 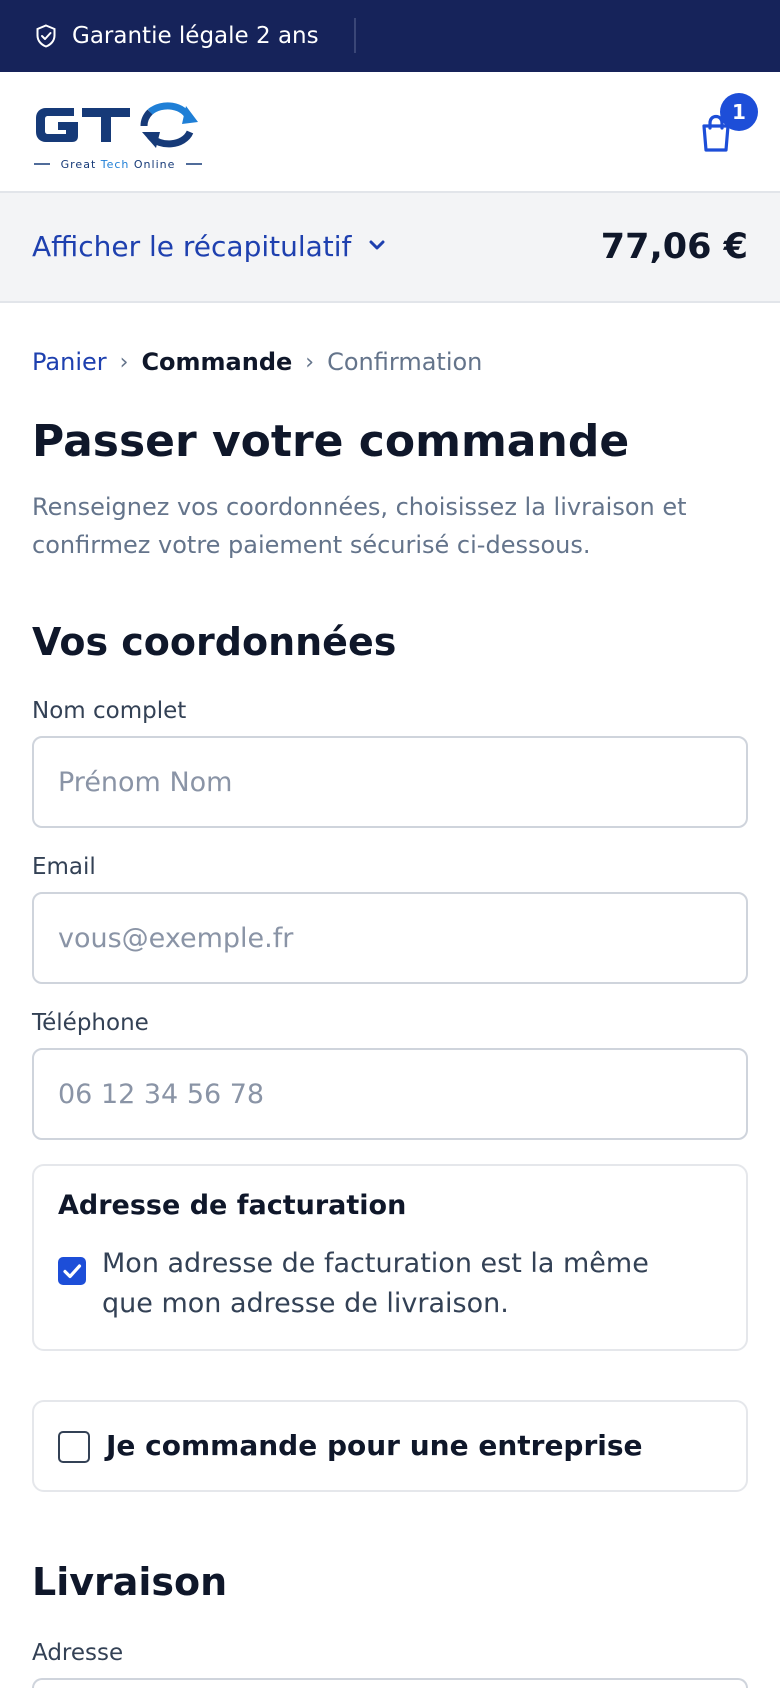 I want to click on breadcrumb-cart-link: Panier, so click(x=69, y=362).